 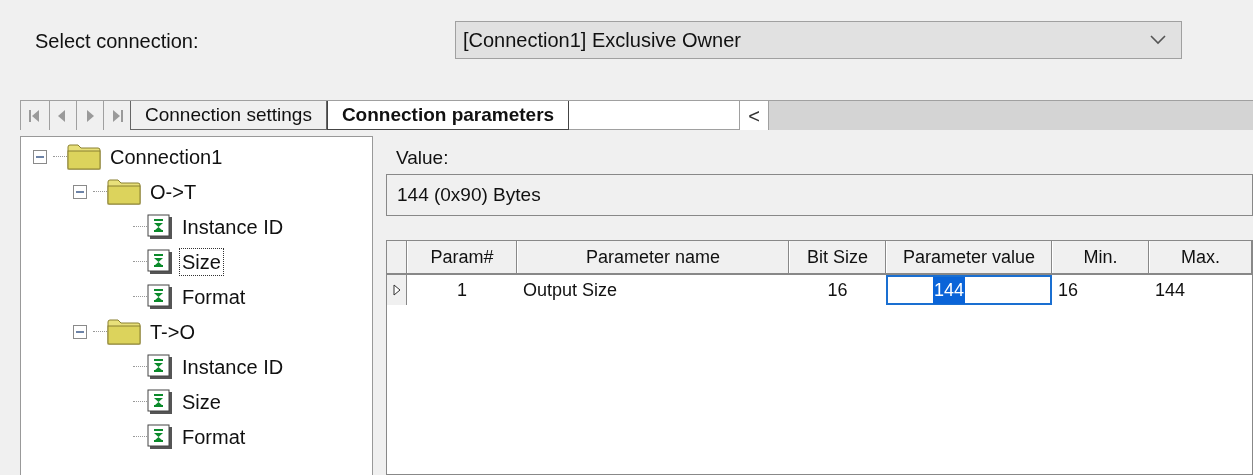 What do you see at coordinates (423, 158) in the screenshot?
I see `value-label: Value:` at bounding box center [423, 158].